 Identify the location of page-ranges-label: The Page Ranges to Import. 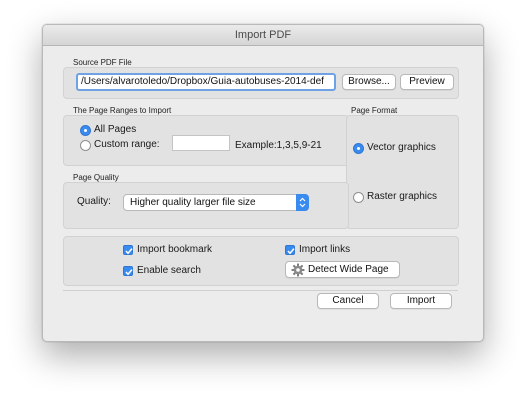
(122, 110).